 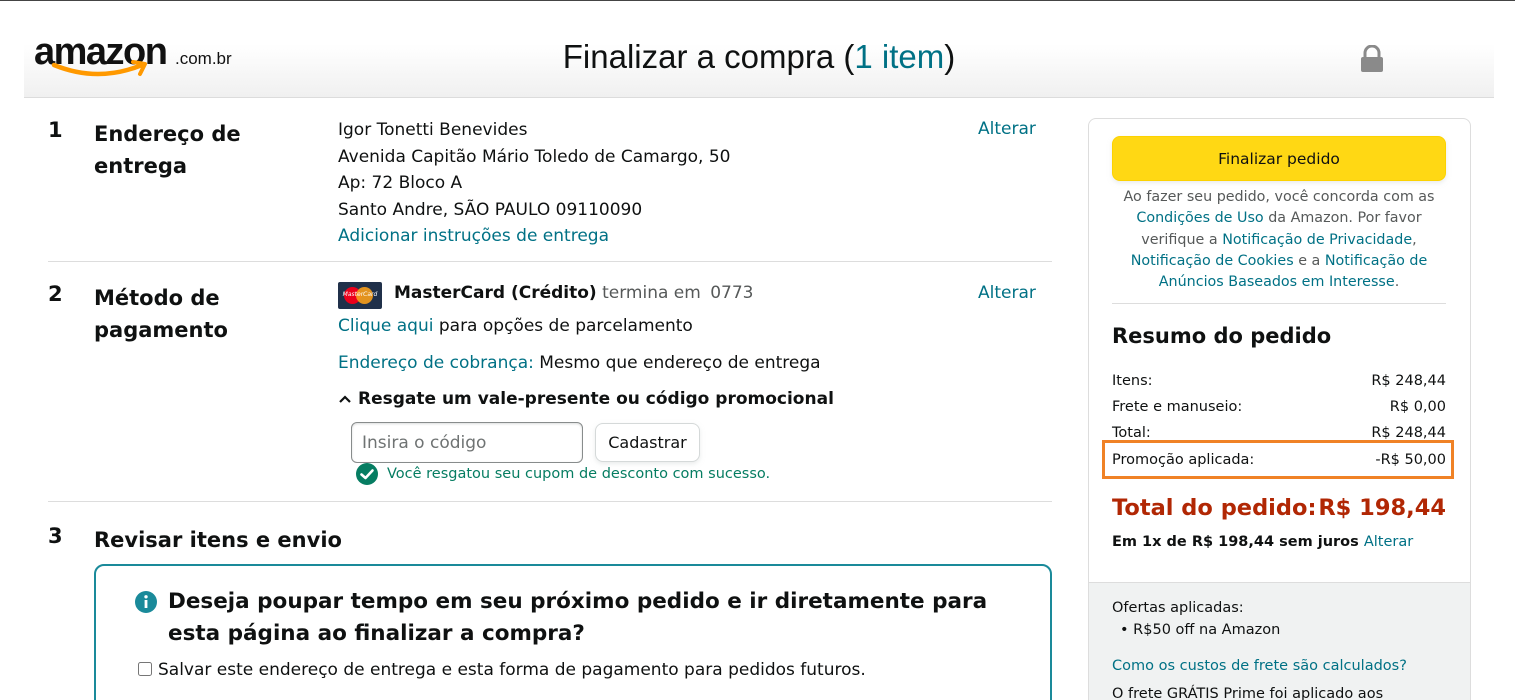 I want to click on lock-icon, so click(x=1372, y=58).